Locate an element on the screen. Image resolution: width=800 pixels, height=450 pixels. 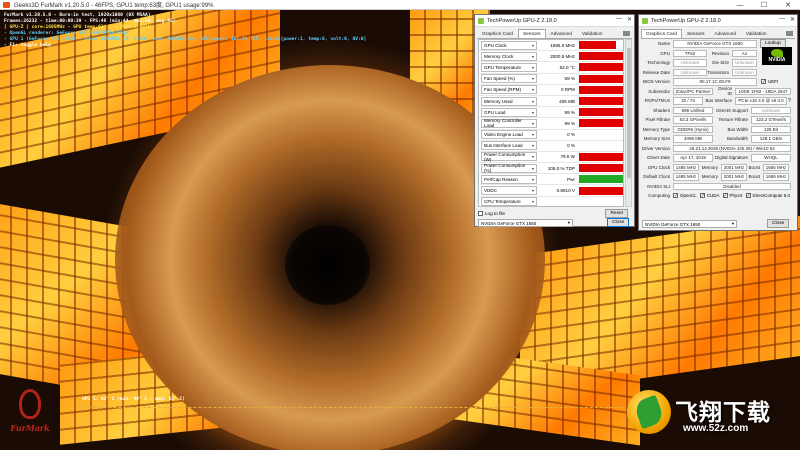
sensor-name: CPU Temperature is located at coordinates (502, 202).